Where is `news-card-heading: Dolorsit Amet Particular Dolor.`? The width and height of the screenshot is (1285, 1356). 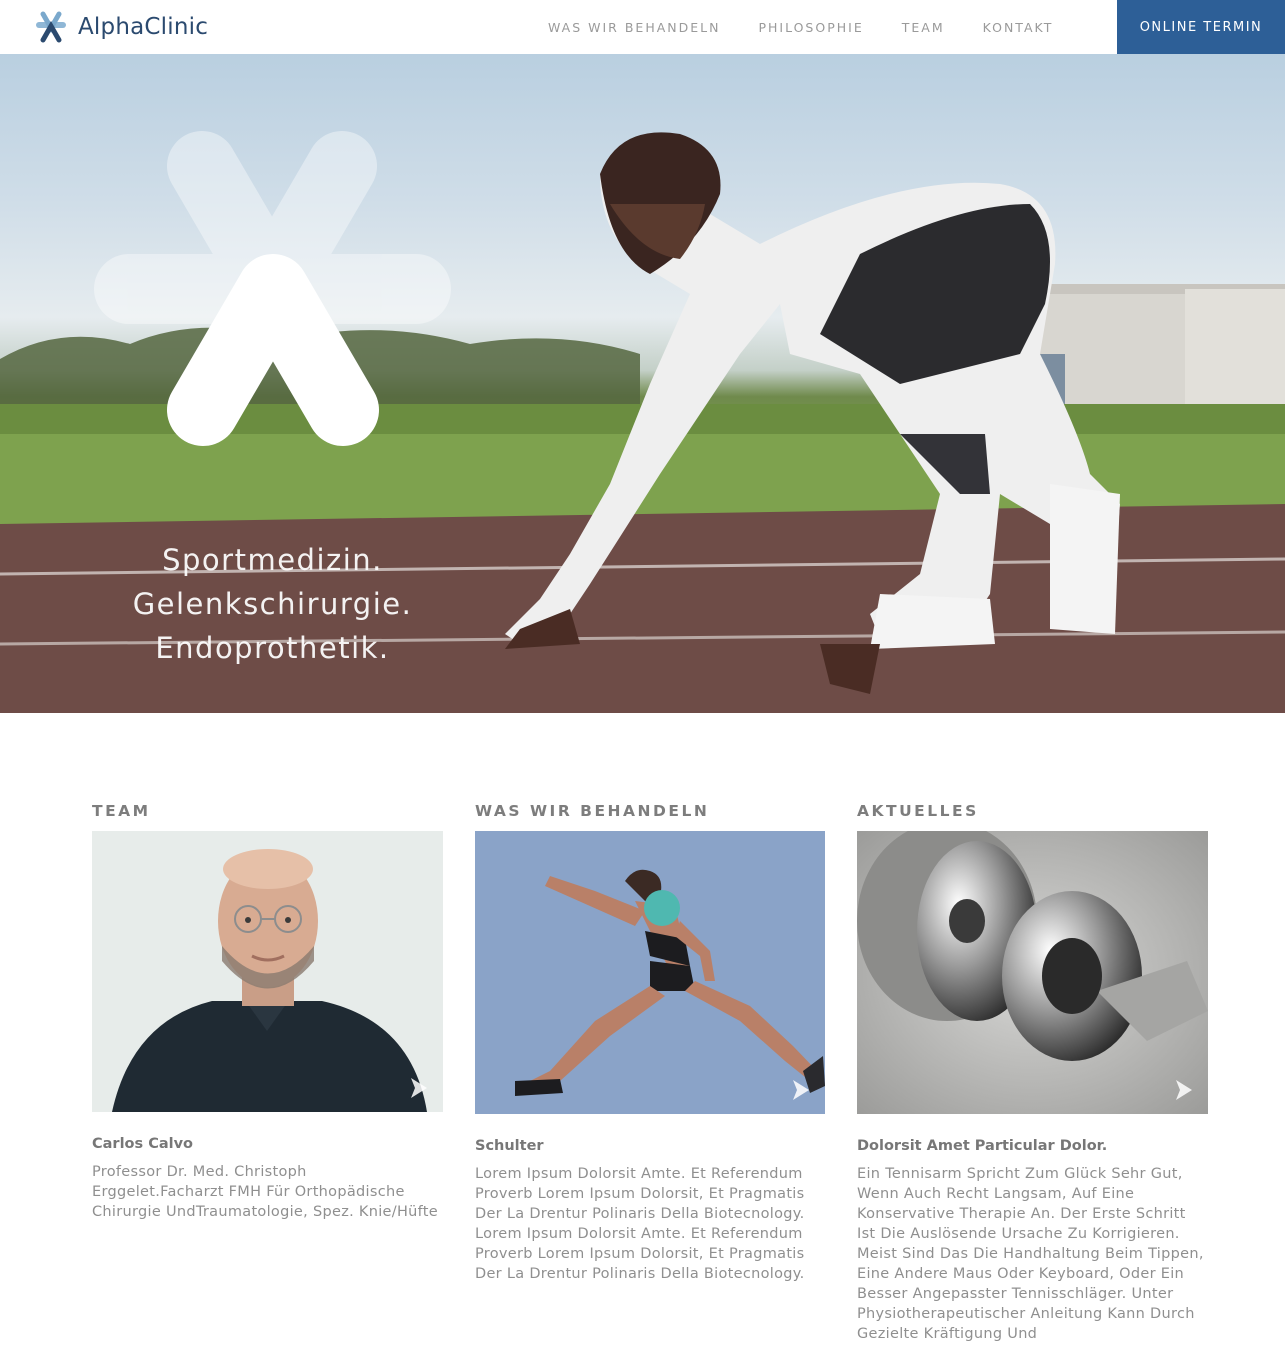
news-card-heading: Dolorsit Amet Particular Dolor. is located at coordinates (1032, 1146).